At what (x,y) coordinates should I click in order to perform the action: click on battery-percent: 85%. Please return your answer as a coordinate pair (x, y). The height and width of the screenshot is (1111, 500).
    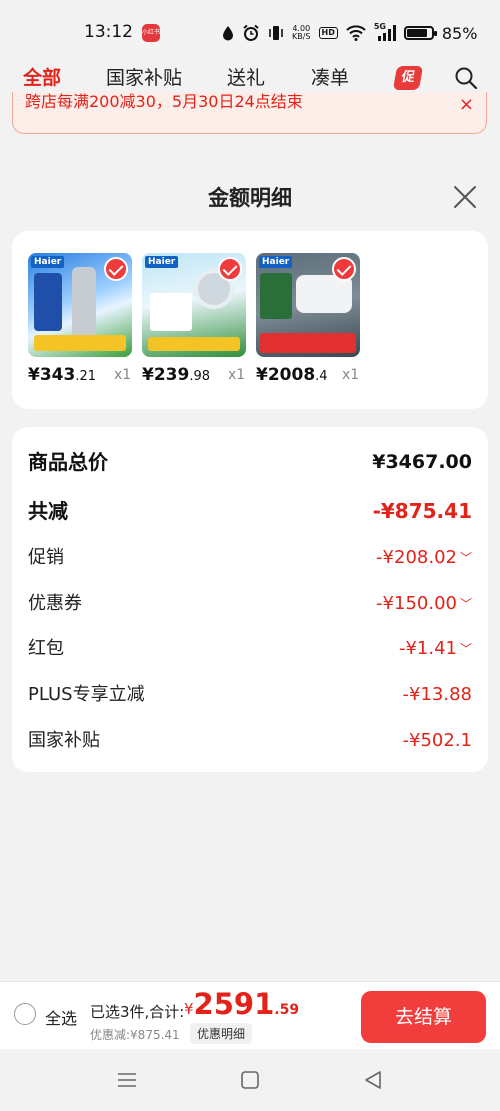
    Looking at the image, I should click on (459, 33).